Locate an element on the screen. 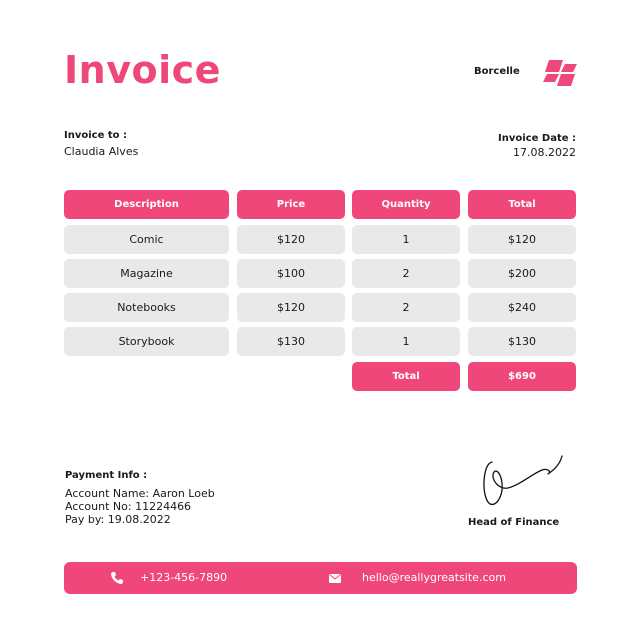 This screenshot has width=640, height=640. row-description: Comic is located at coordinates (146, 239).